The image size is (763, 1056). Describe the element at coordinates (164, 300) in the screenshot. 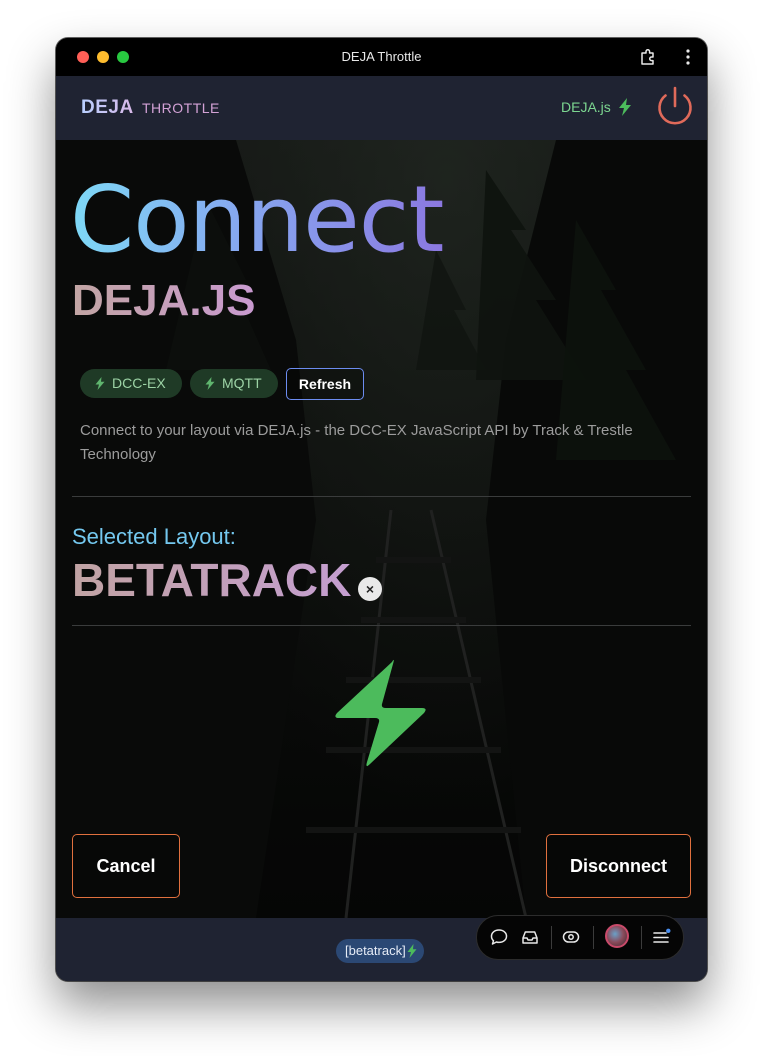

I see `page-subtitle: DEJA.JS` at that location.